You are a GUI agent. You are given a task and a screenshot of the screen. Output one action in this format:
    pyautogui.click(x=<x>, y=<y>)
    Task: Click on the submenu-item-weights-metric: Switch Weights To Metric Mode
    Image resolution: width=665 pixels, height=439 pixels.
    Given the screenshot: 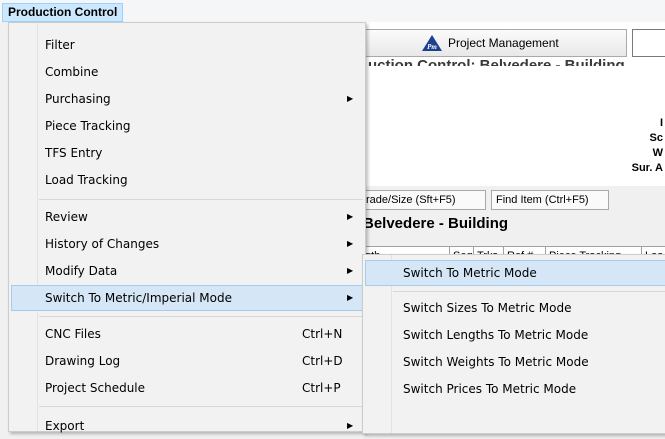 What is the action you would take?
    pyautogui.click(x=515, y=362)
    